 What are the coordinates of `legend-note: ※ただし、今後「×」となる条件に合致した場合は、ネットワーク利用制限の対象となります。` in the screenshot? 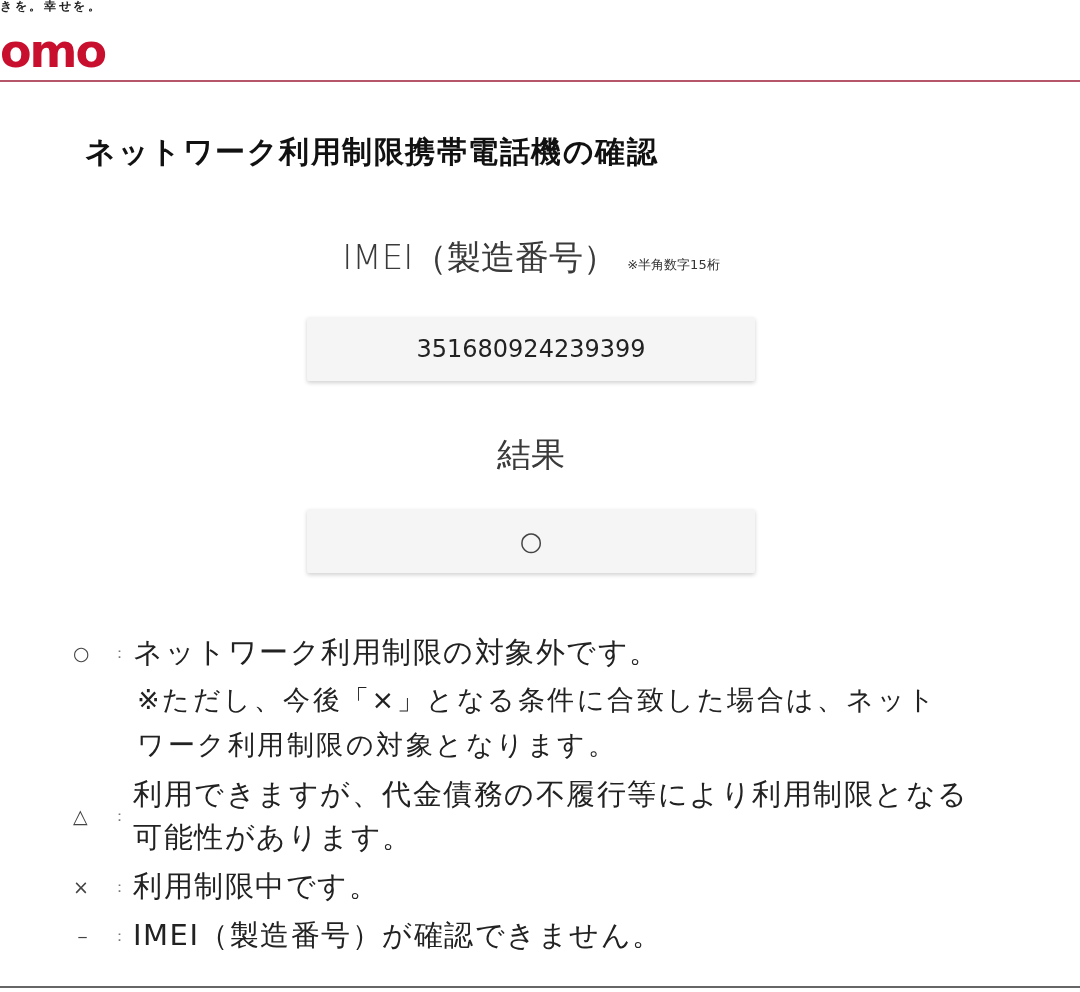 It's located at (538, 722).